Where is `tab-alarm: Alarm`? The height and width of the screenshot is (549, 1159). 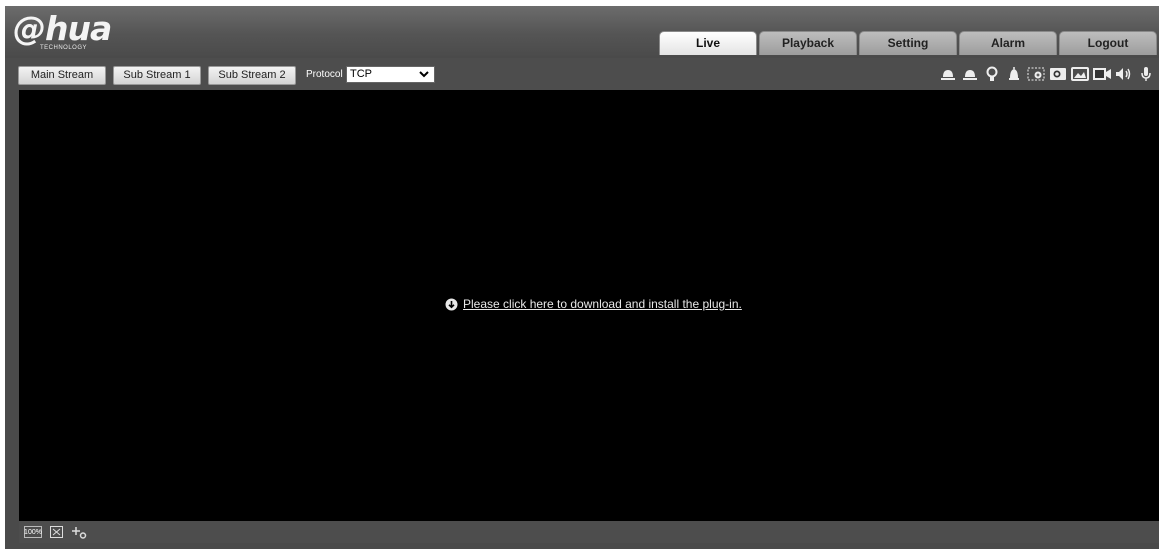
tab-alarm: Alarm is located at coordinates (1008, 43).